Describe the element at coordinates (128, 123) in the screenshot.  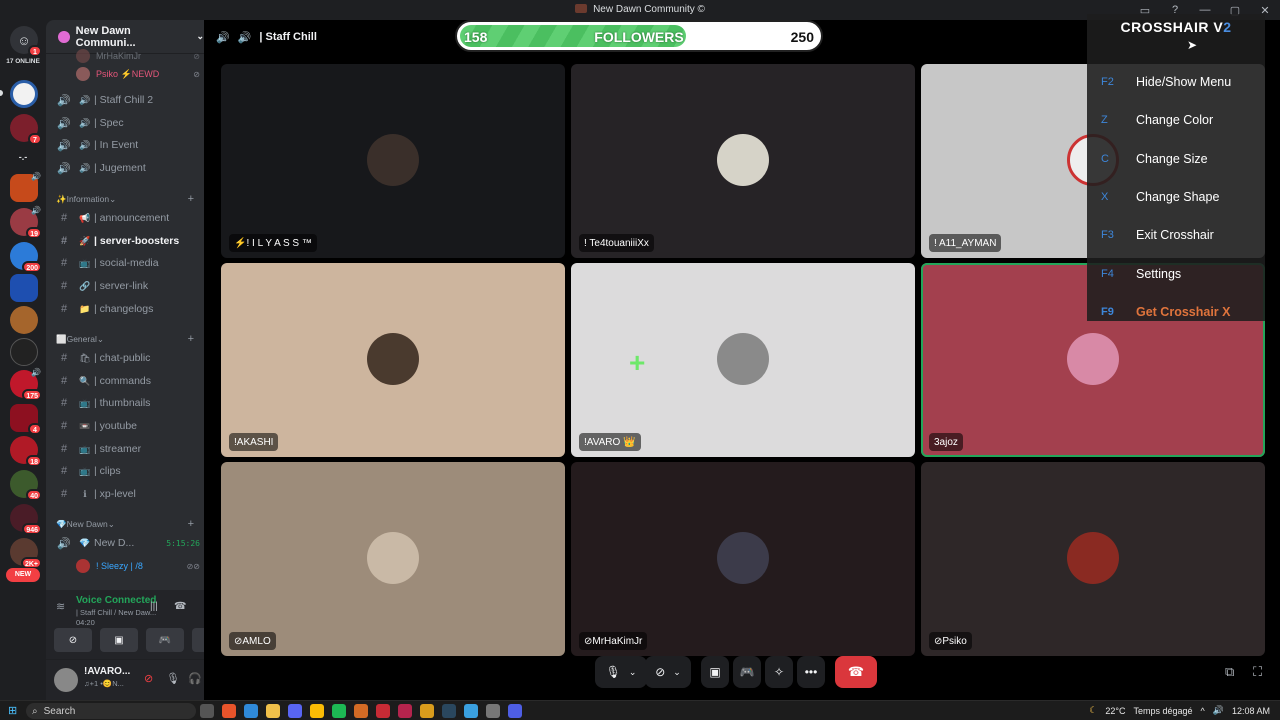
I see `voice-channel: 🔊 🔊 | Spec` at that location.